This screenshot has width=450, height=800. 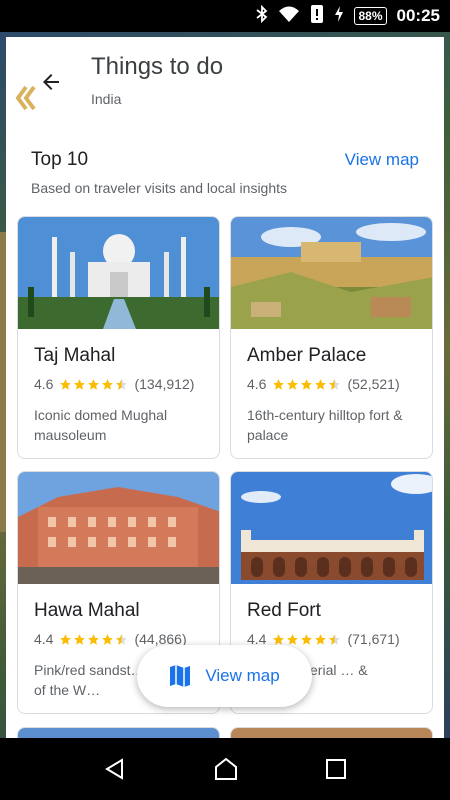 I want to click on back-triangle-icon, so click(x=115, y=769).